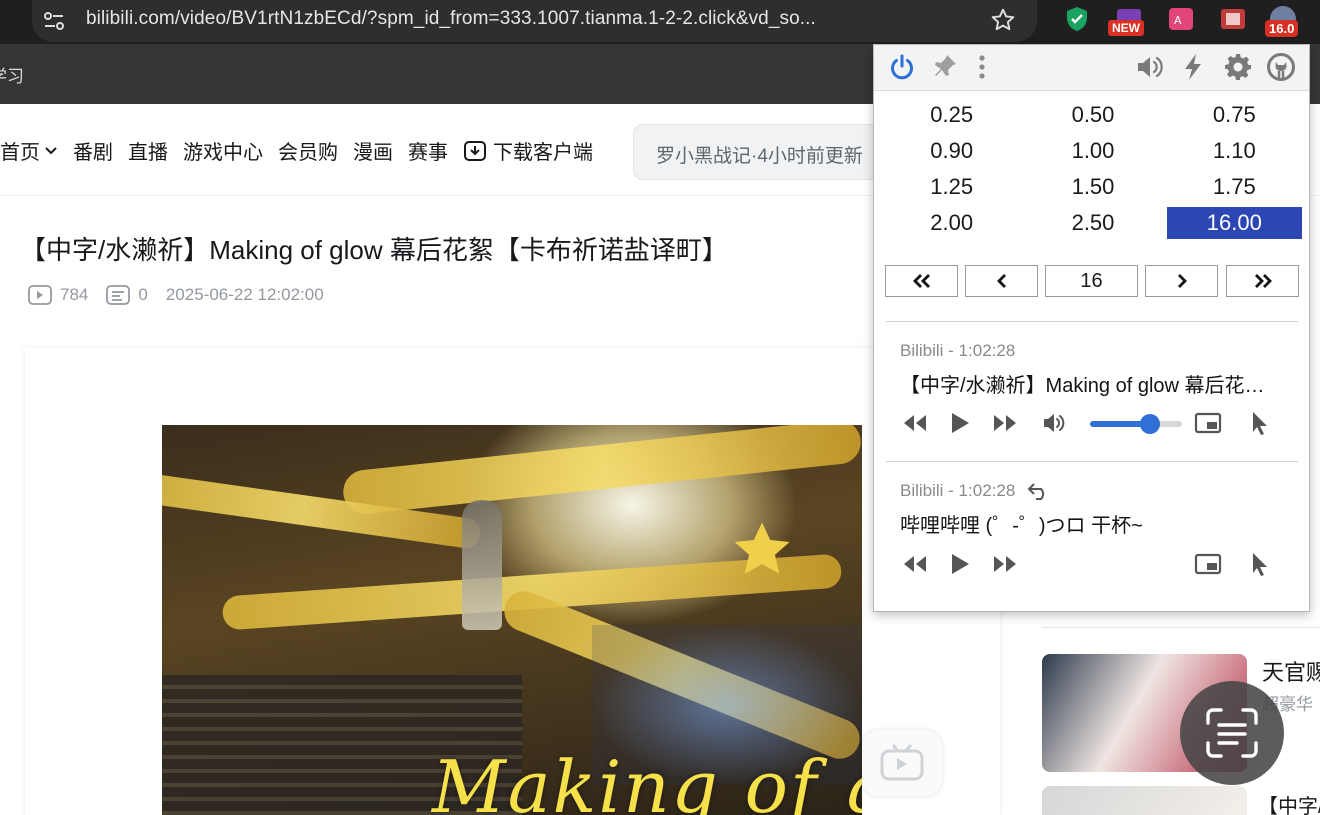 This screenshot has width=1320, height=815. I want to click on speed-preset-1-75: 1.75, so click(1234, 187).